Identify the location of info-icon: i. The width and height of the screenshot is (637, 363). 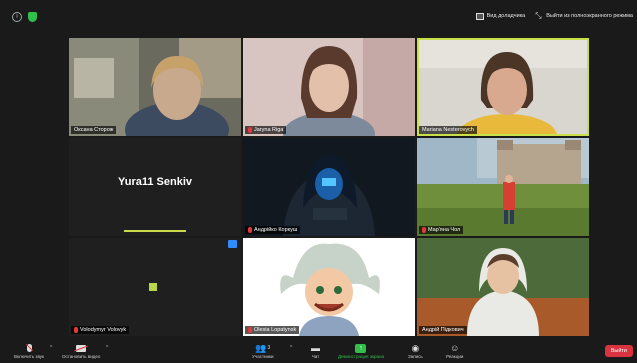
(17, 17).